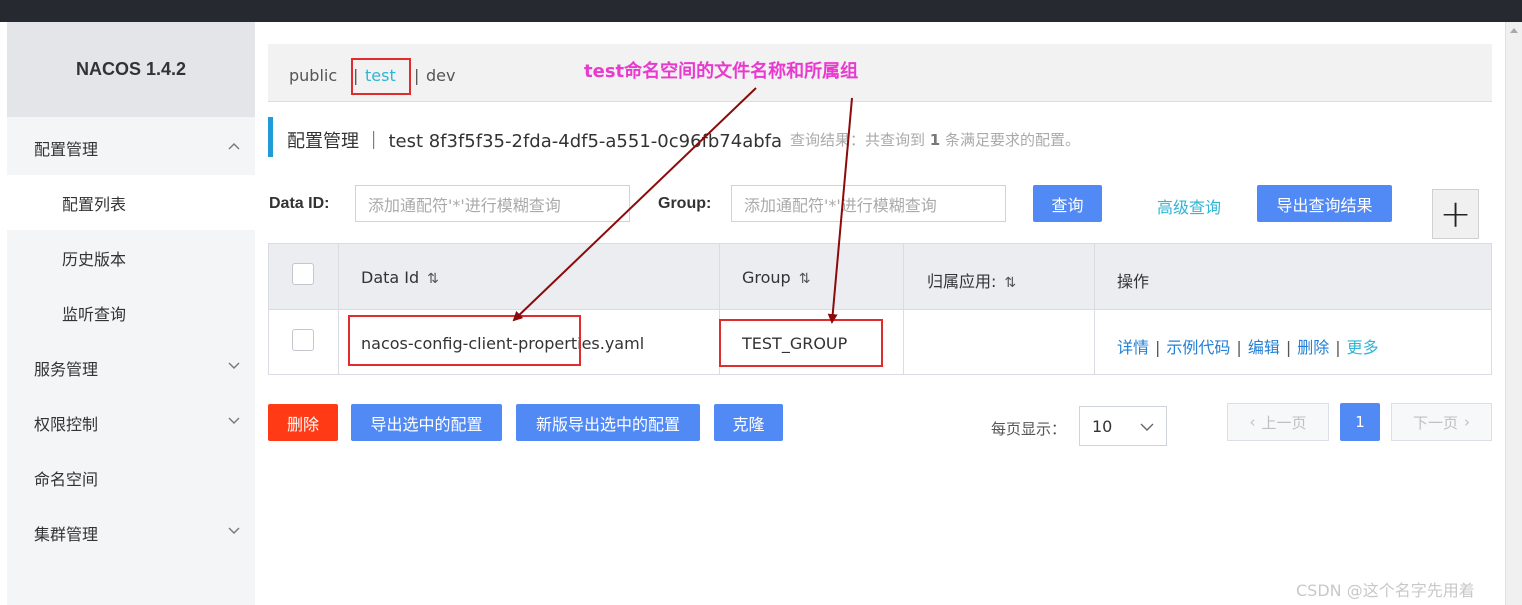  Describe the element at coordinates (270, 137) in the screenshot. I see `title-accent-bar` at that location.